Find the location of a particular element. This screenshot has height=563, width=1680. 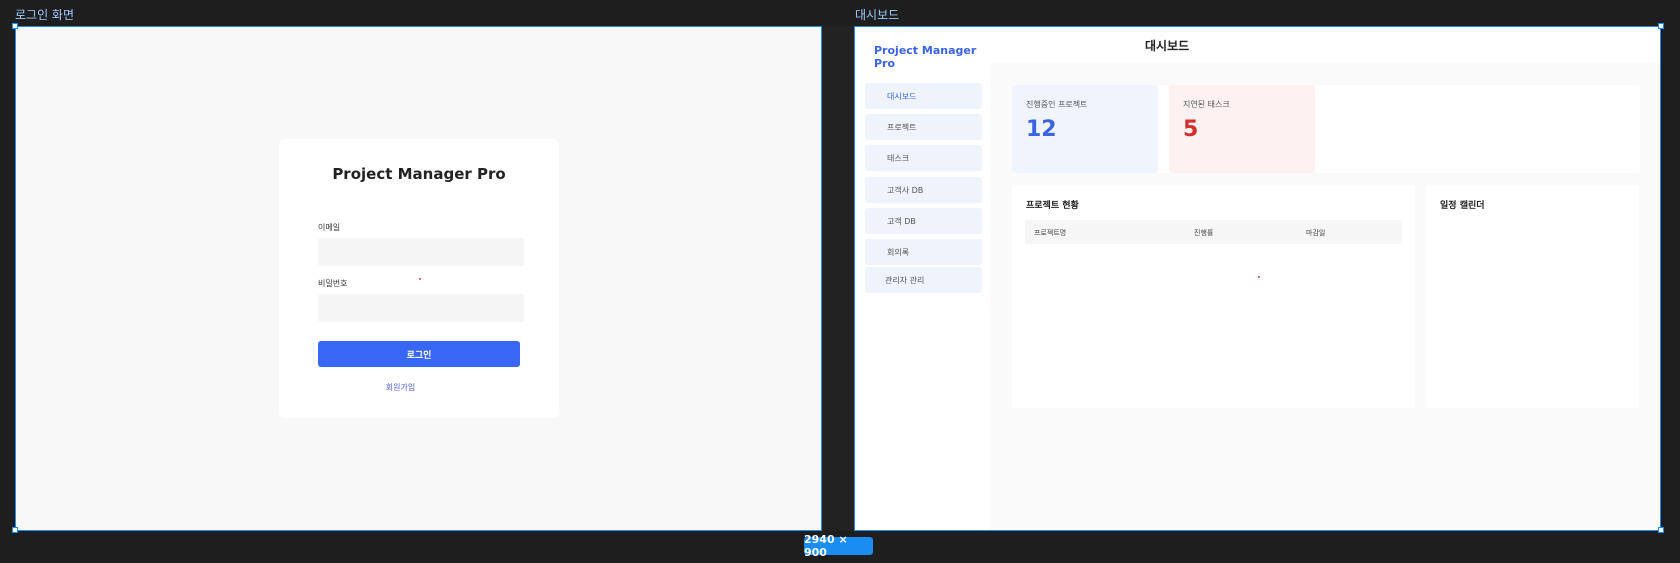

stat-card-active-projects: 진행중인 프로젝트 12 is located at coordinates (1085, 129).